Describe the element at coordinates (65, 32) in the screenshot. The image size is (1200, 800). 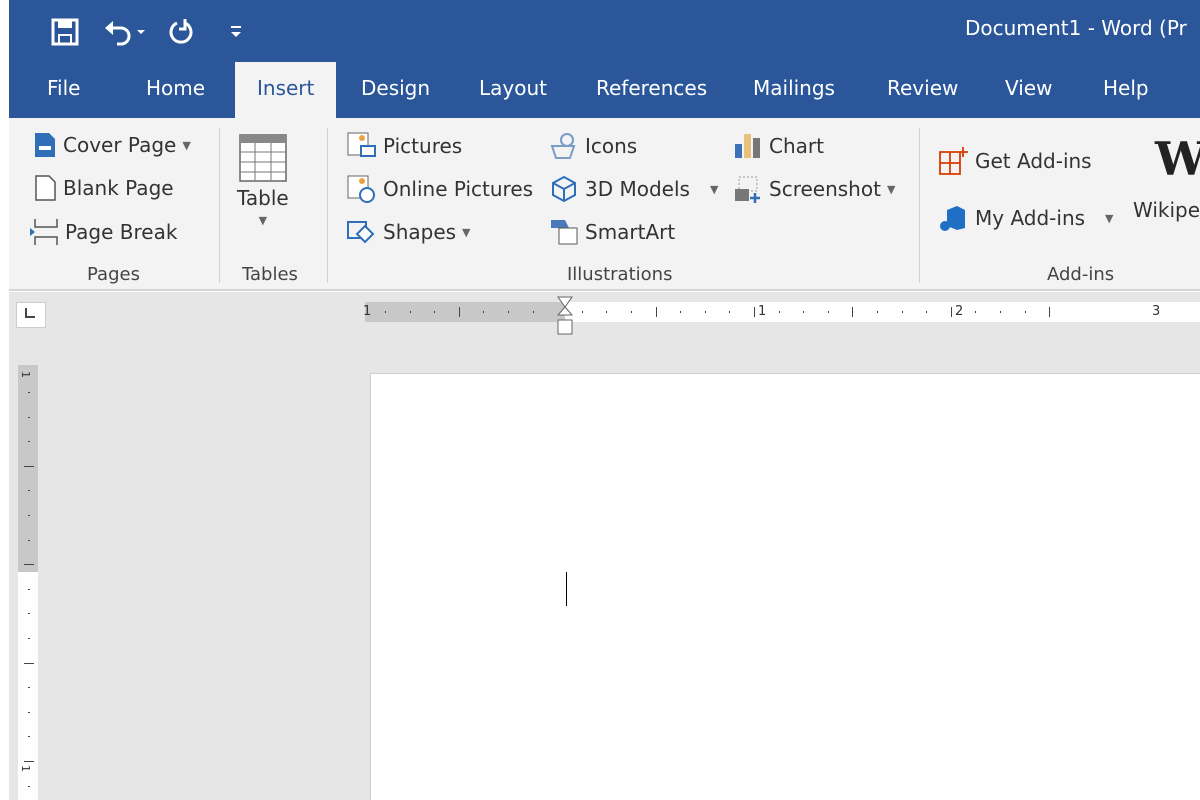
I see `save-icon` at that location.